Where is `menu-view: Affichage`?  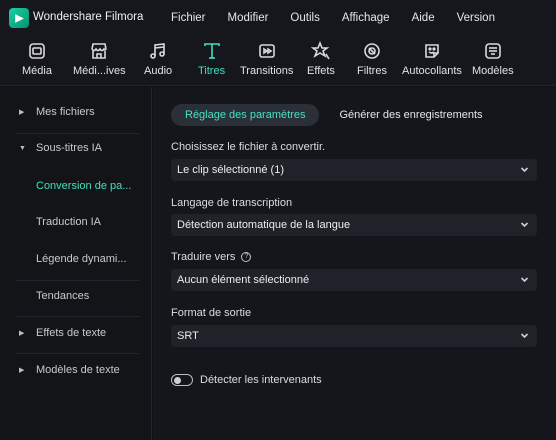
menu-view: Affichage is located at coordinates (366, 18).